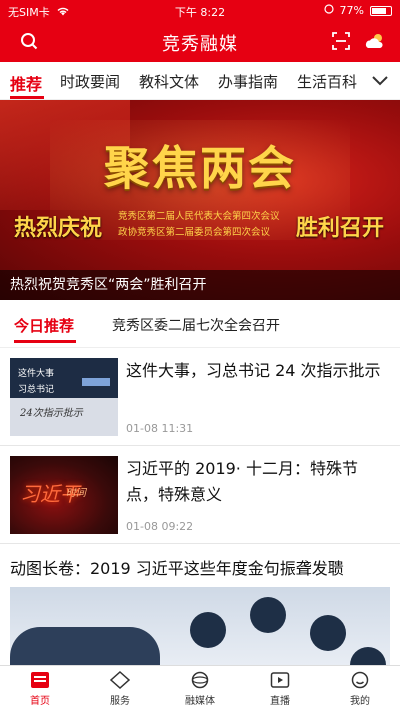  What do you see at coordinates (27, 97) in the screenshot?
I see `active-tab-indicator` at bounding box center [27, 97].